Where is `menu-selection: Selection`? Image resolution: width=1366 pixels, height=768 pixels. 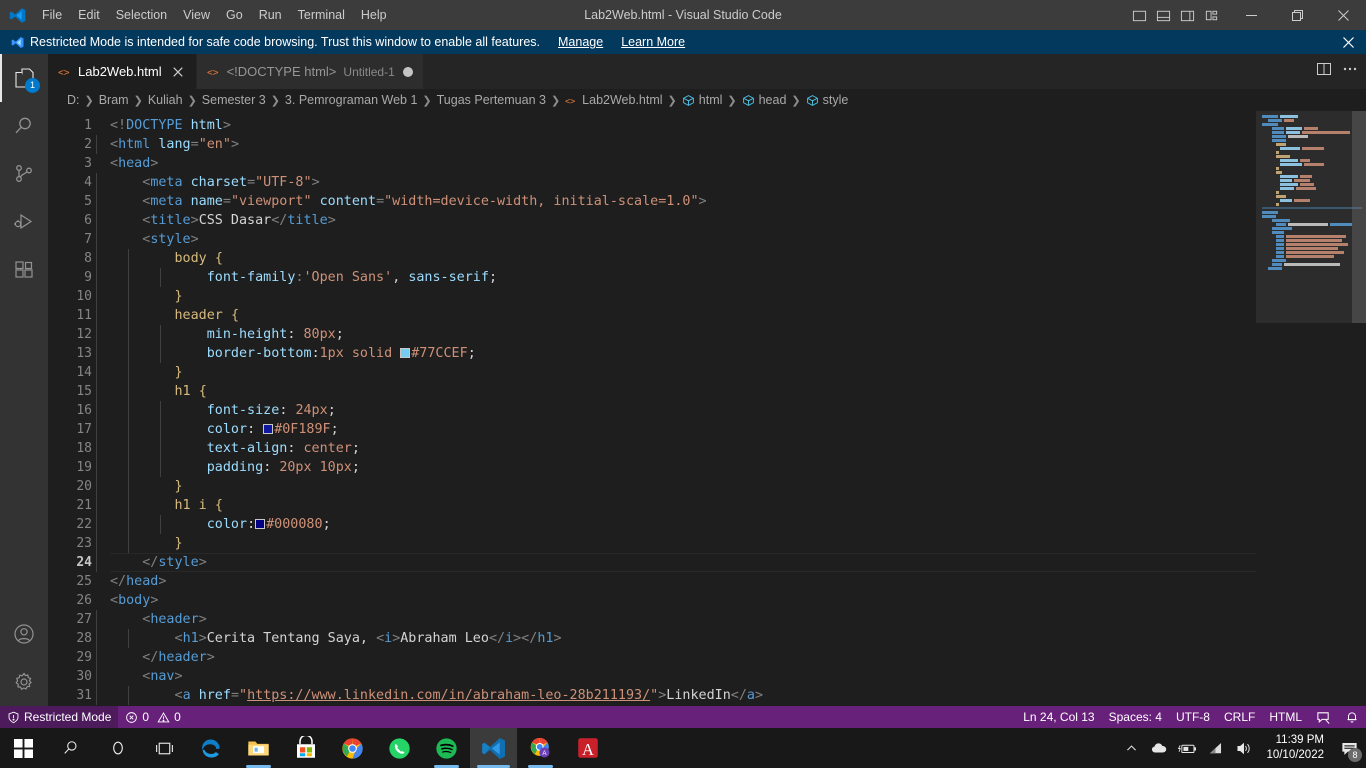
menu-selection: Selection is located at coordinates (141, 15).